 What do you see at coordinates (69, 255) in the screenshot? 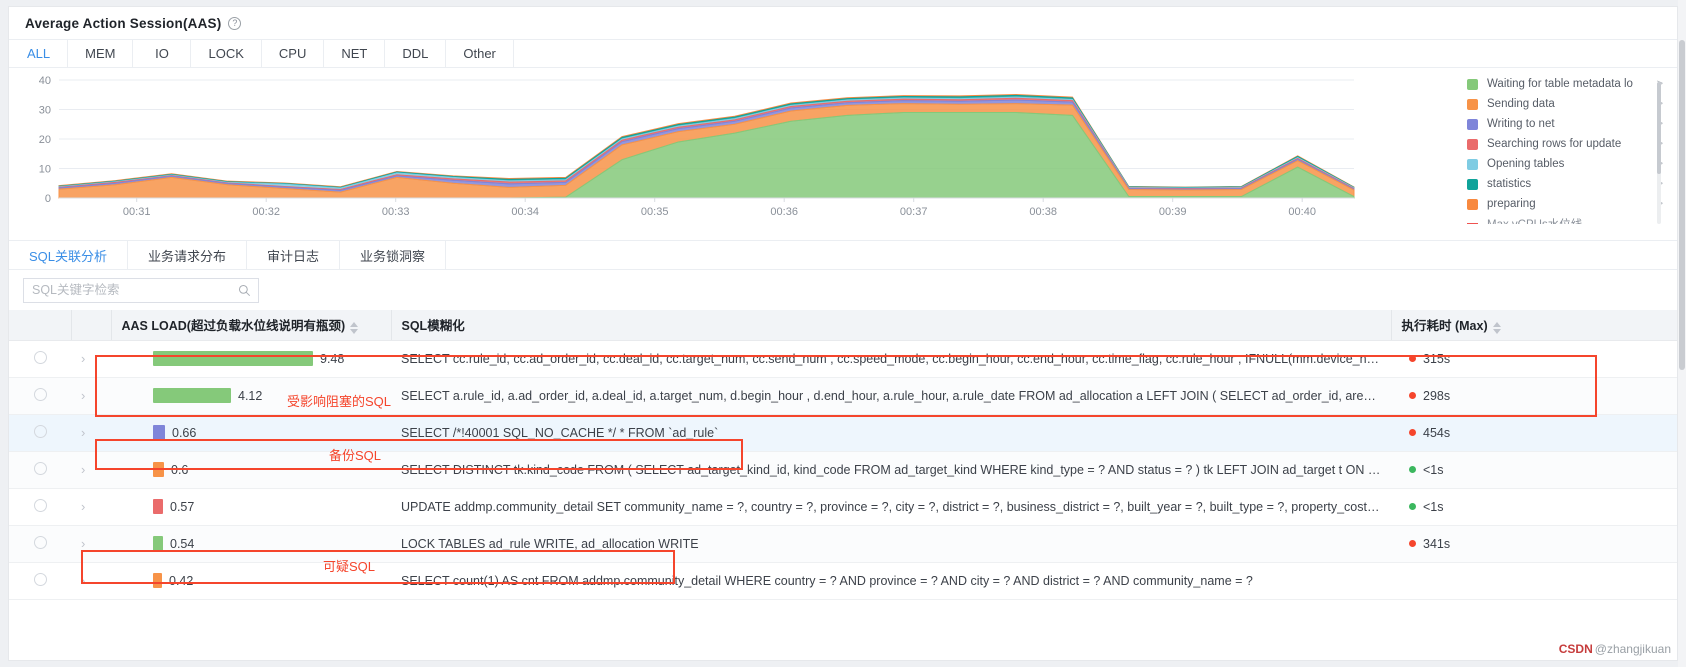
I see `tab-sql-correlation: SQL关联分析` at bounding box center [69, 255].